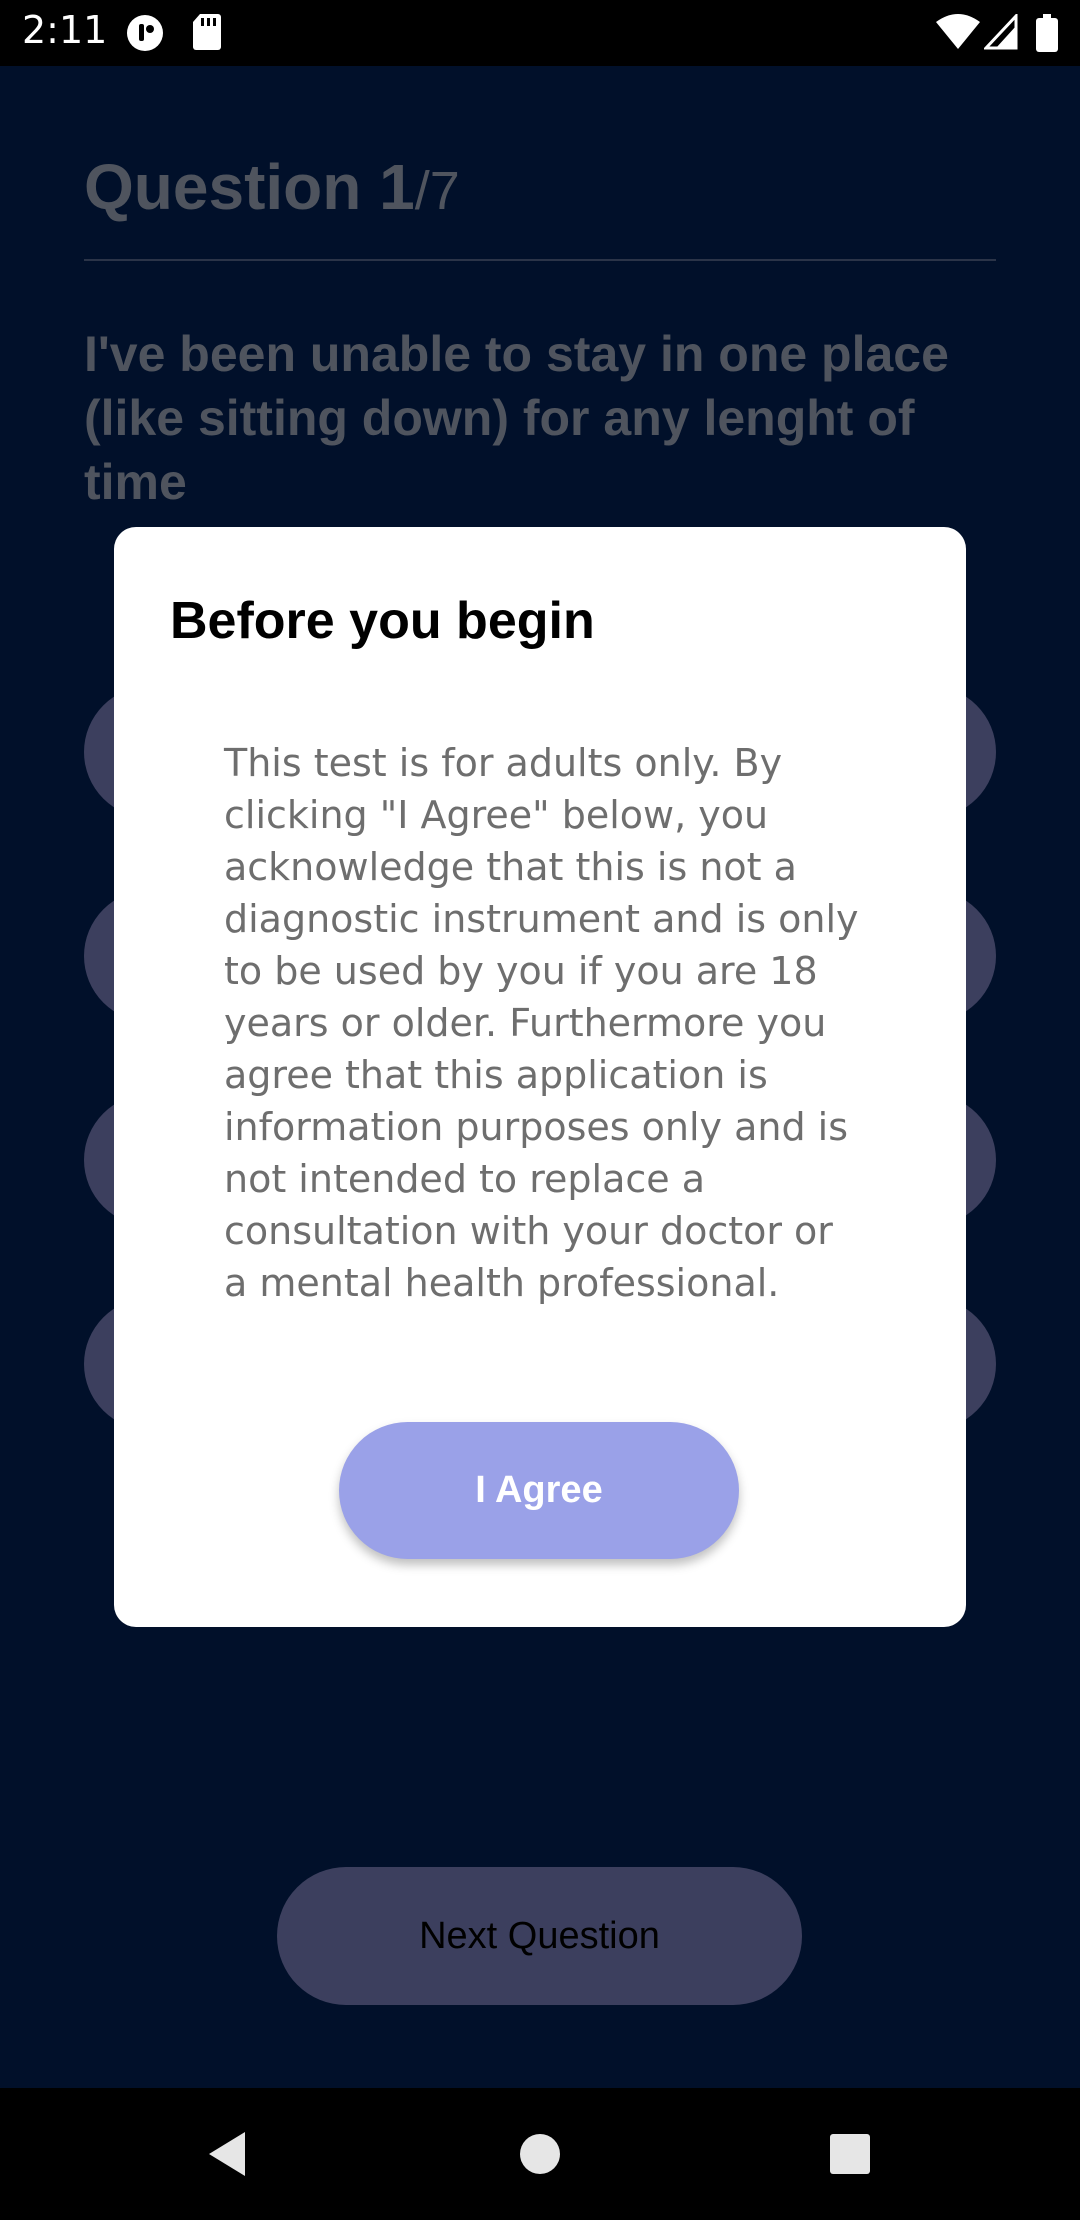 Image resolution: width=1080 pixels, height=2220 pixels. What do you see at coordinates (249, 187) in the screenshot?
I see `question-number: Question 1` at bounding box center [249, 187].